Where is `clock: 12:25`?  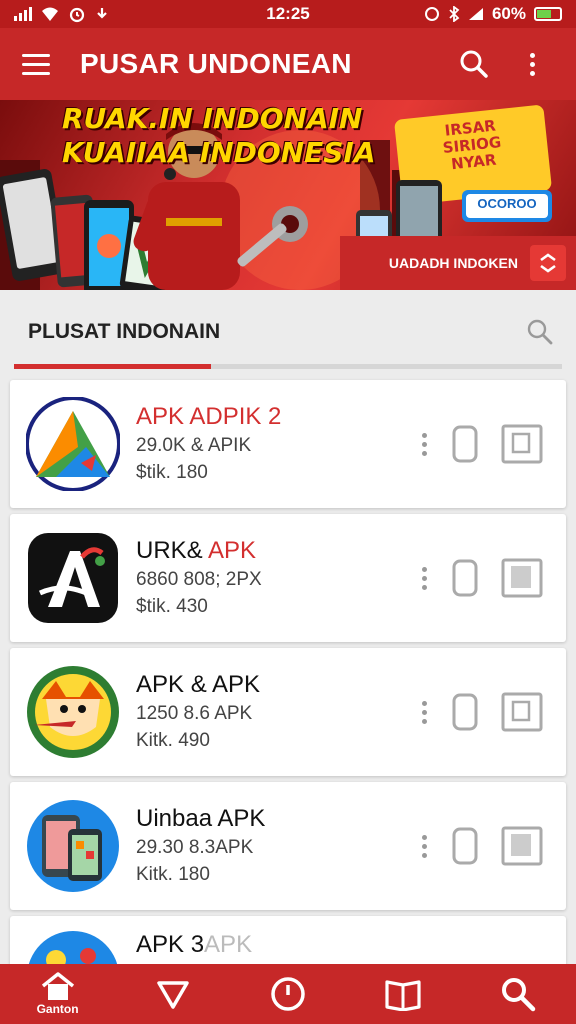
clock: 12:25 is located at coordinates (288, 13).